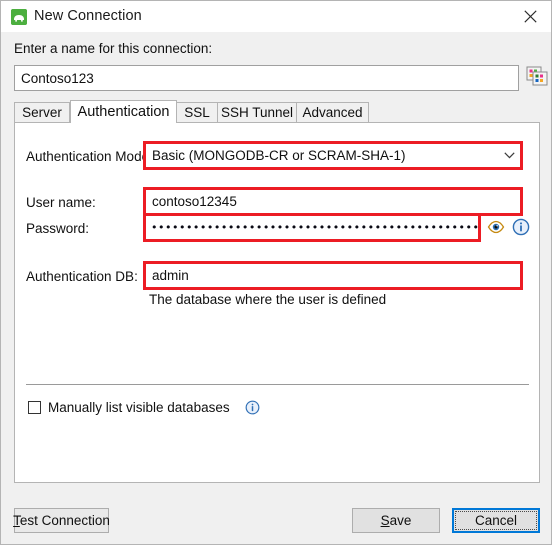 This screenshot has width=552, height=545. Describe the element at coordinates (82, 276) in the screenshot. I see `authentication-db-label: Authentication DB:` at that location.